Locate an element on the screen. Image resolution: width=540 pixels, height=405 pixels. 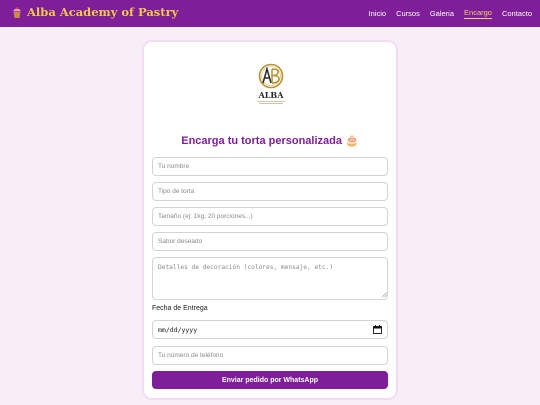
resize-grip-icon is located at coordinates (384, 294).